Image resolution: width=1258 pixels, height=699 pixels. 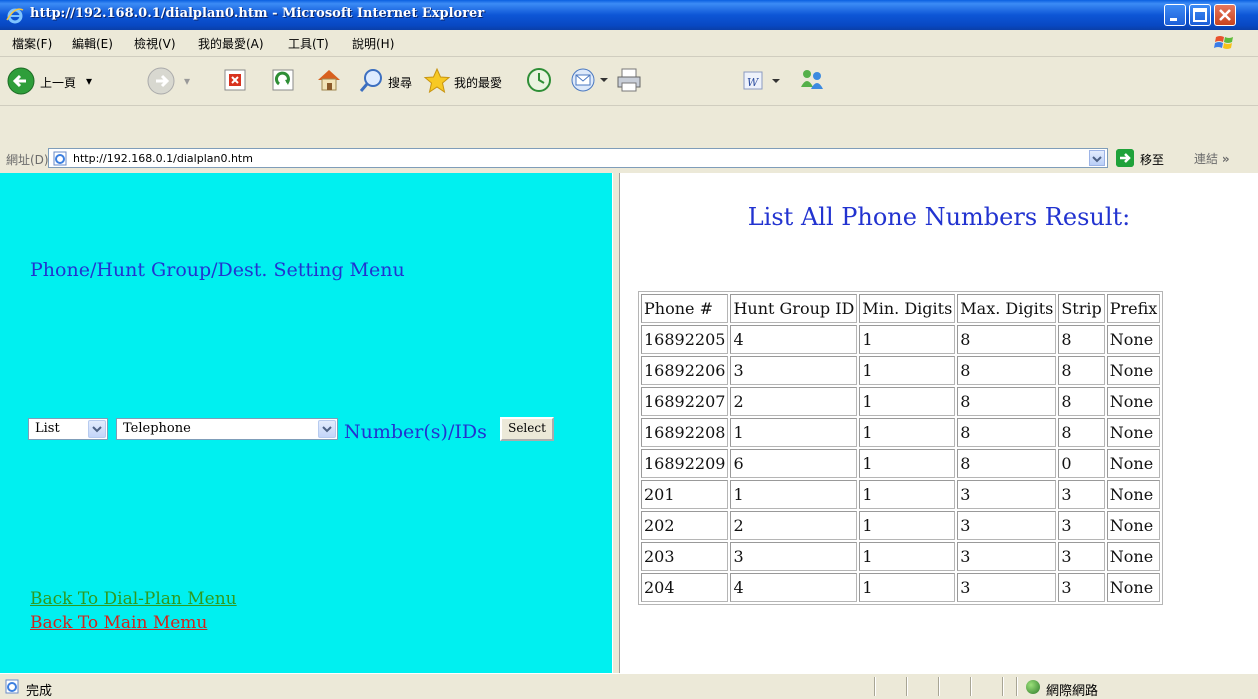 I want to click on go-button: 移至, so click(x=1146, y=159).